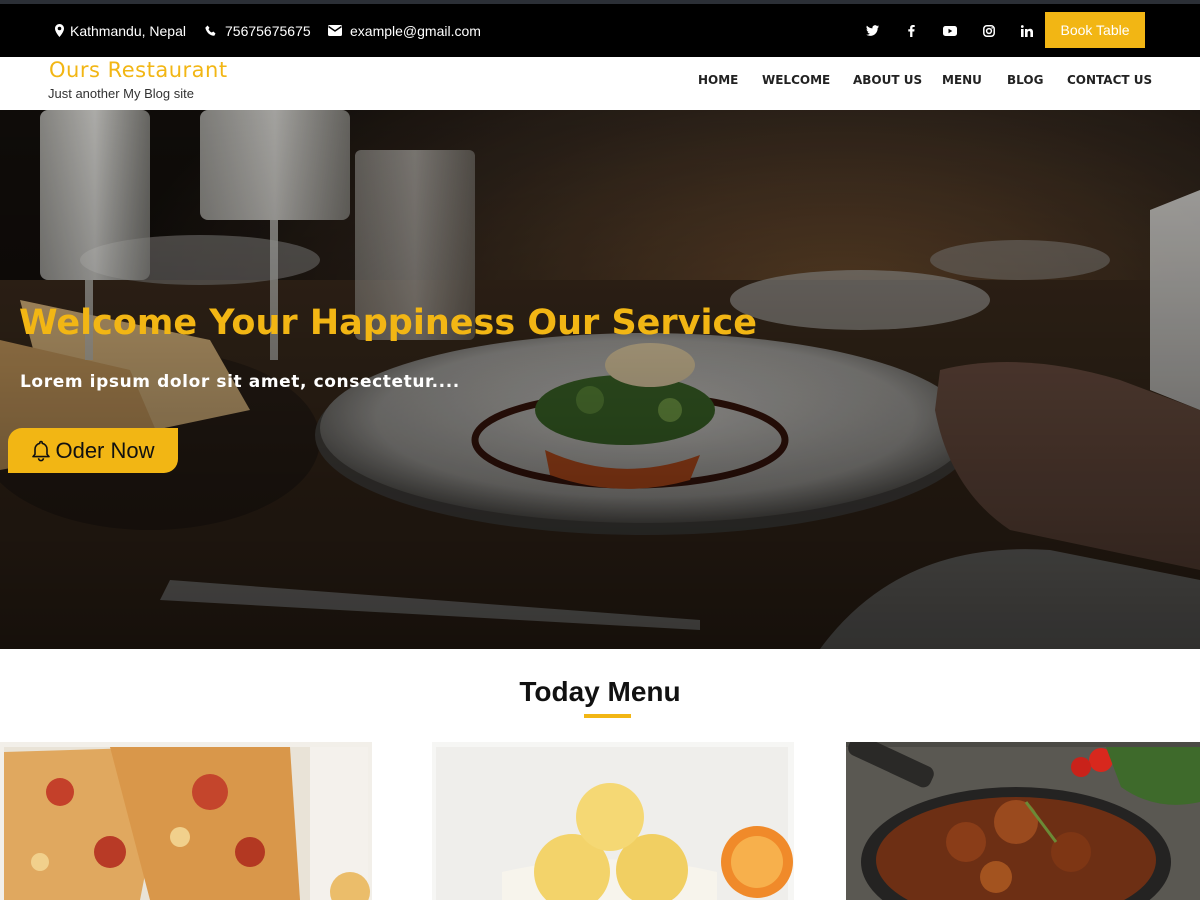 This screenshot has width=1200, height=900. Describe the element at coordinates (388, 323) in the screenshot. I see `hero-title: Welcome Your Happiness Our Service` at that location.